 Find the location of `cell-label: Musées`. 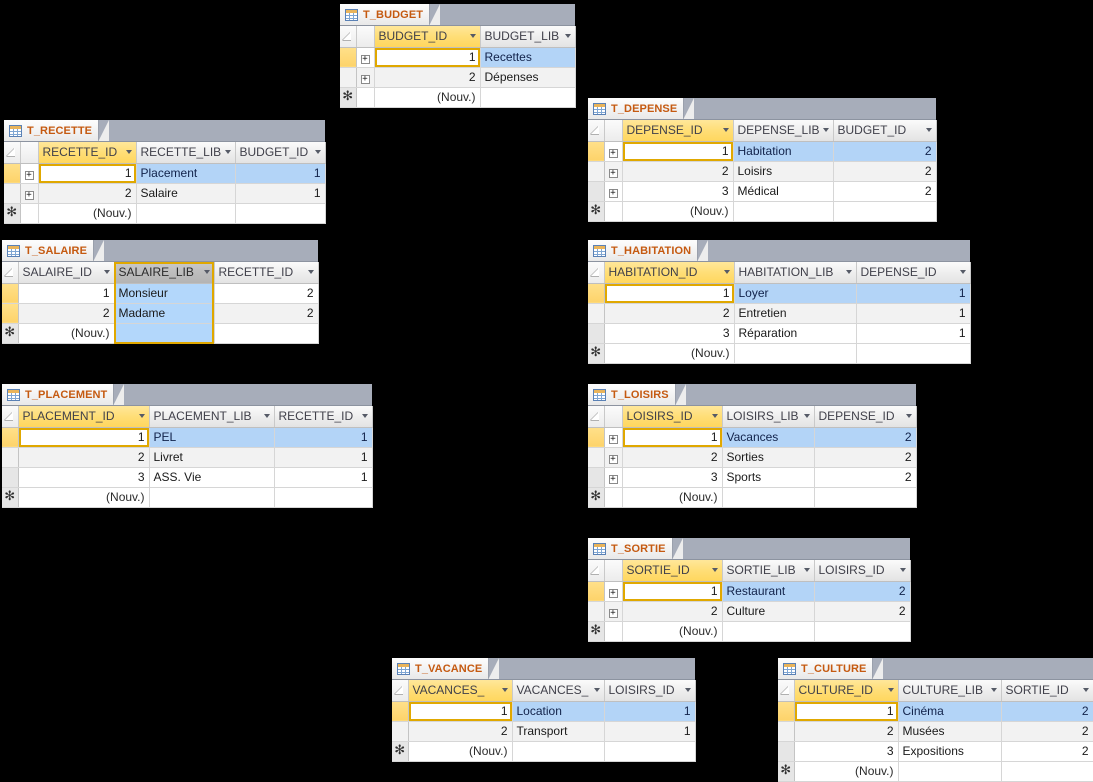

cell-label: Musées is located at coordinates (950, 731).